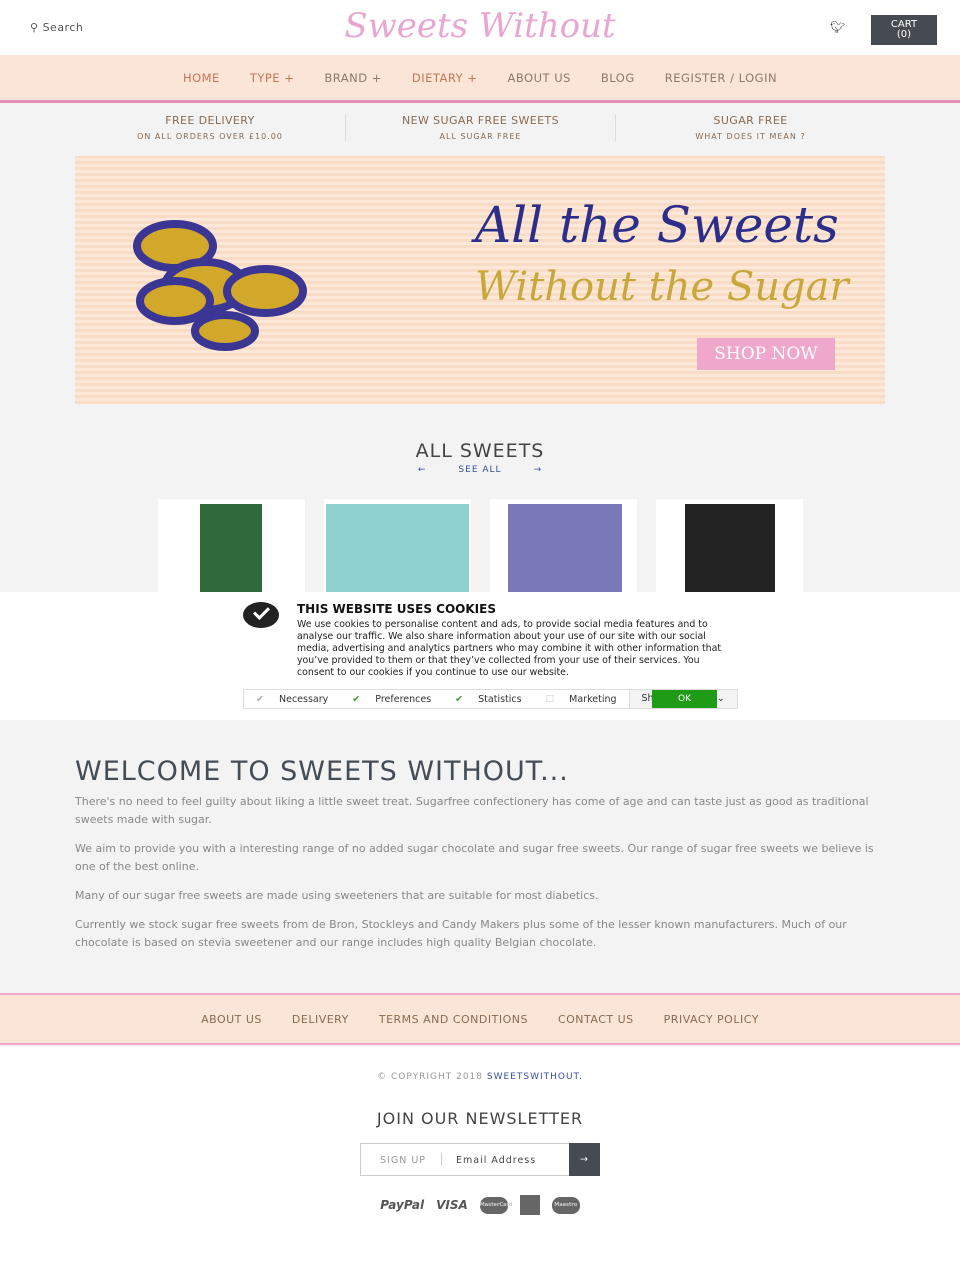 The height and width of the screenshot is (1268, 960). What do you see at coordinates (396, 609) in the screenshot?
I see `cookie-title: THIS WEBSITE USES COOKIES` at bounding box center [396, 609].